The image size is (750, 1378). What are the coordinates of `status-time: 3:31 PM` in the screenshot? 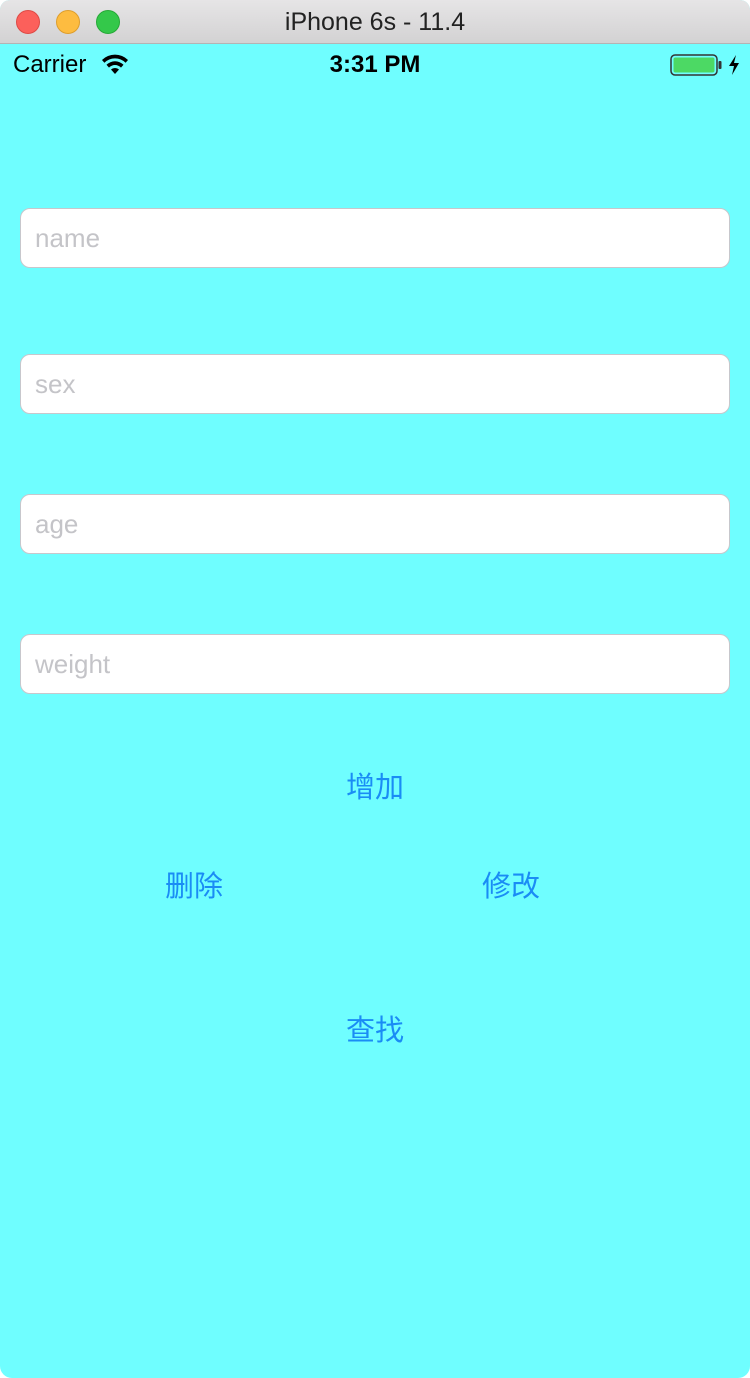 It's located at (375, 64).